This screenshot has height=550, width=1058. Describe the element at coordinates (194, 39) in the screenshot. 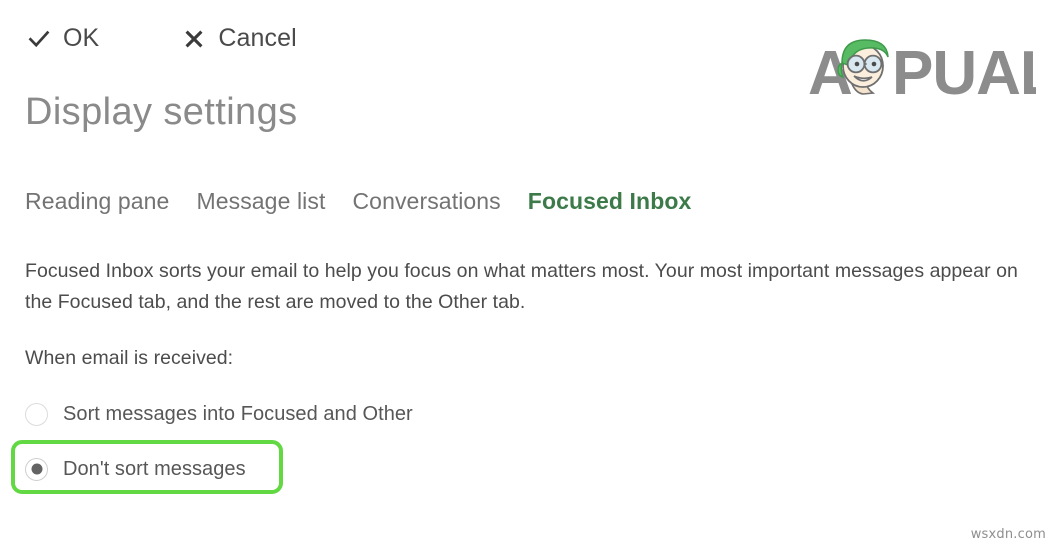

I see `close-icon` at that location.